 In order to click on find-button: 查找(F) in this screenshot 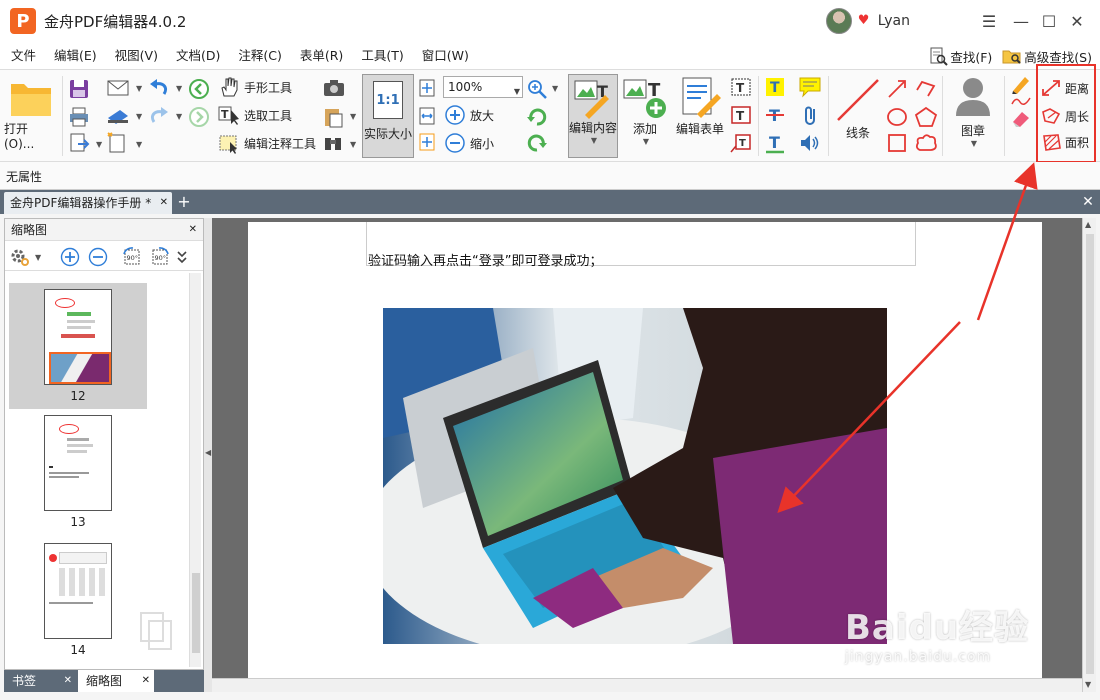, I will do `click(960, 56)`.